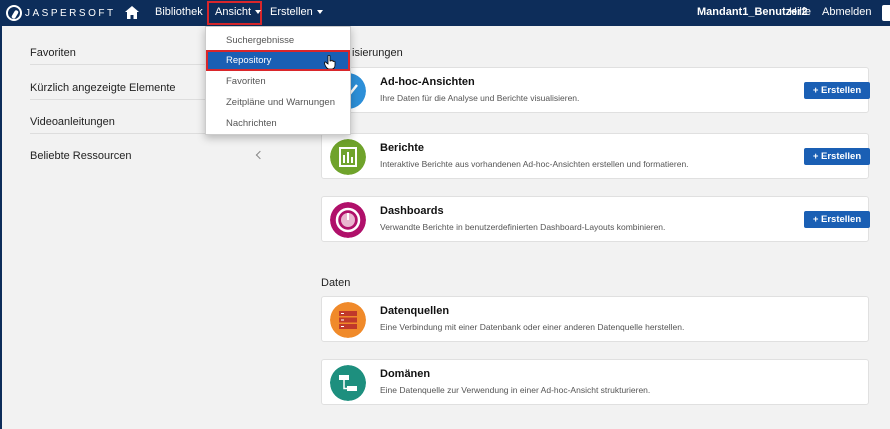 The height and width of the screenshot is (429, 890). I want to click on logout-link: Abmelden, so click(847, 12).